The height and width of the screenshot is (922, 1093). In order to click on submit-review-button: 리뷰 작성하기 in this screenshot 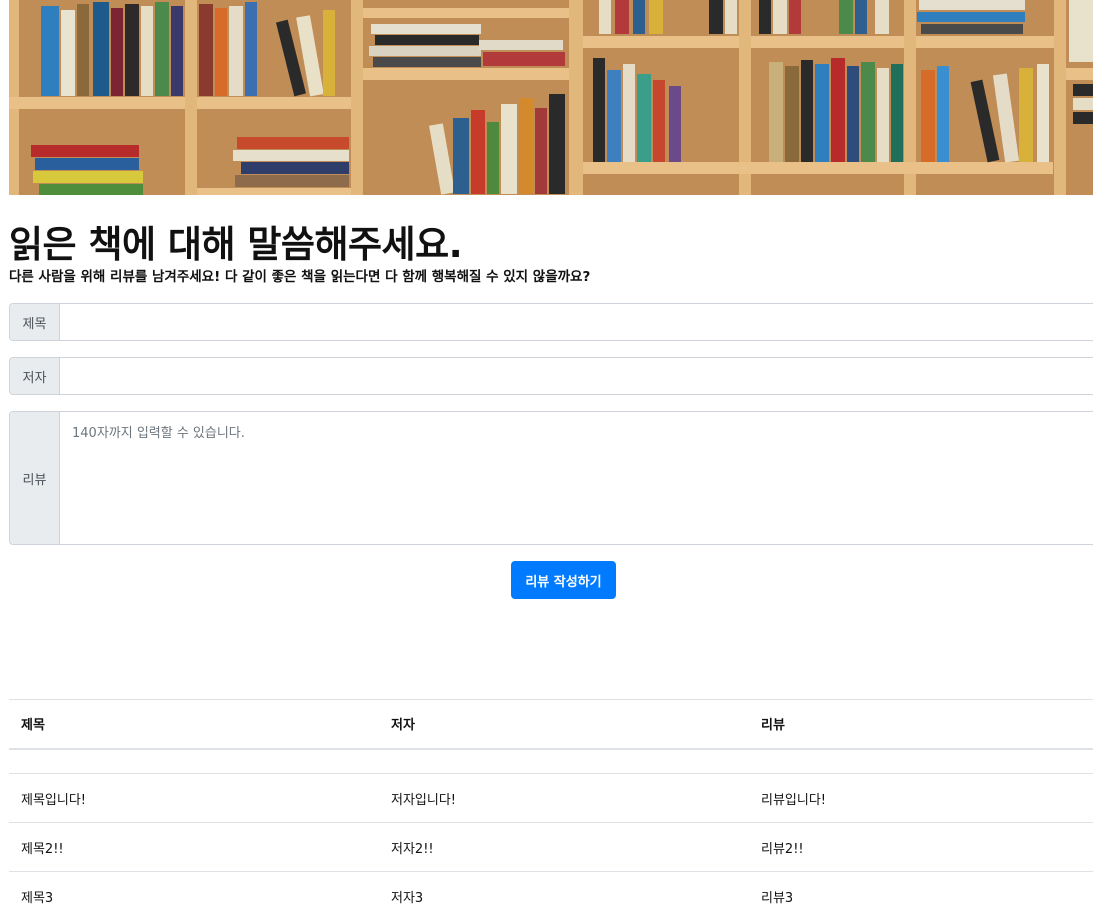, I will do `click(563, 580)`.